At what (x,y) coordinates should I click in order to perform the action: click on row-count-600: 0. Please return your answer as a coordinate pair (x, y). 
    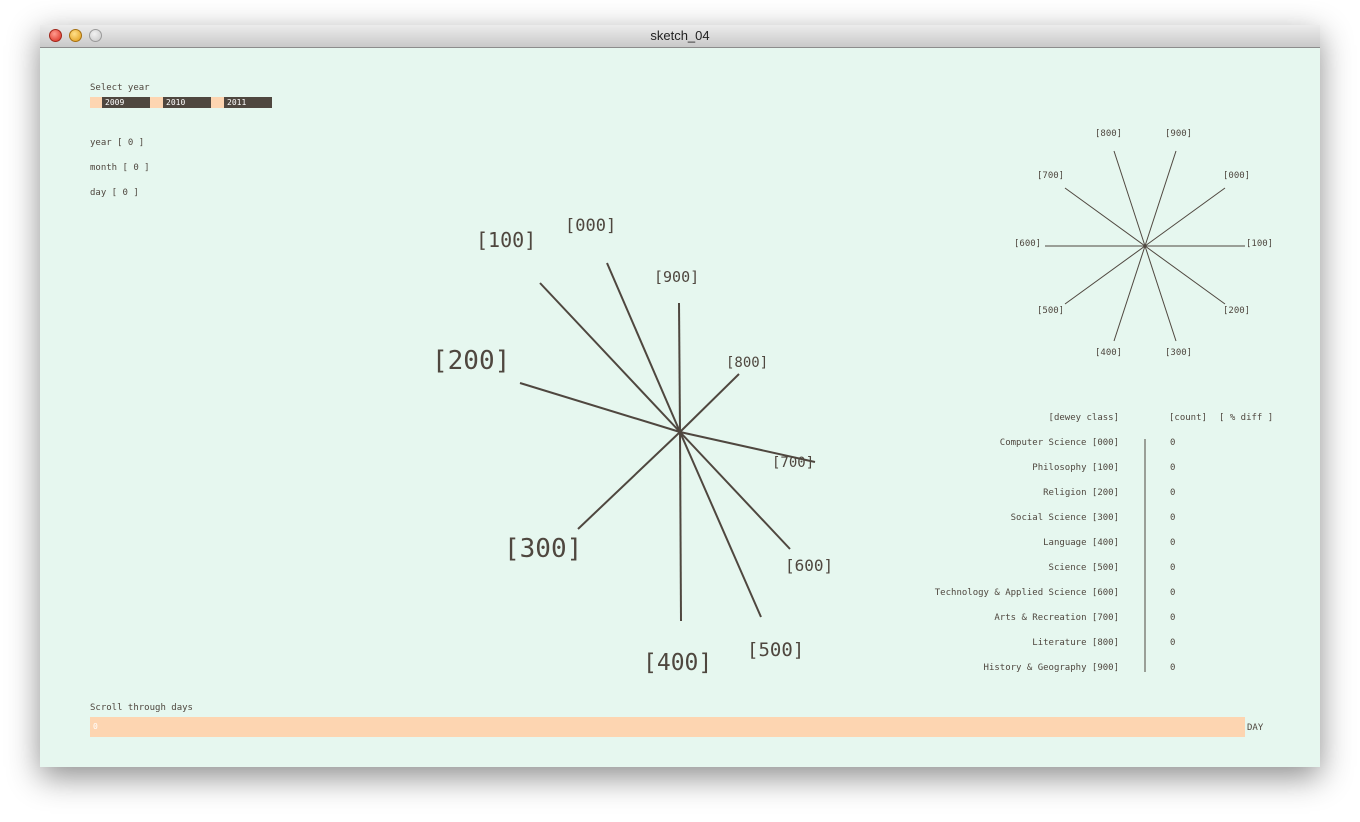
    Looking at the image, I should click on (1173, 593).